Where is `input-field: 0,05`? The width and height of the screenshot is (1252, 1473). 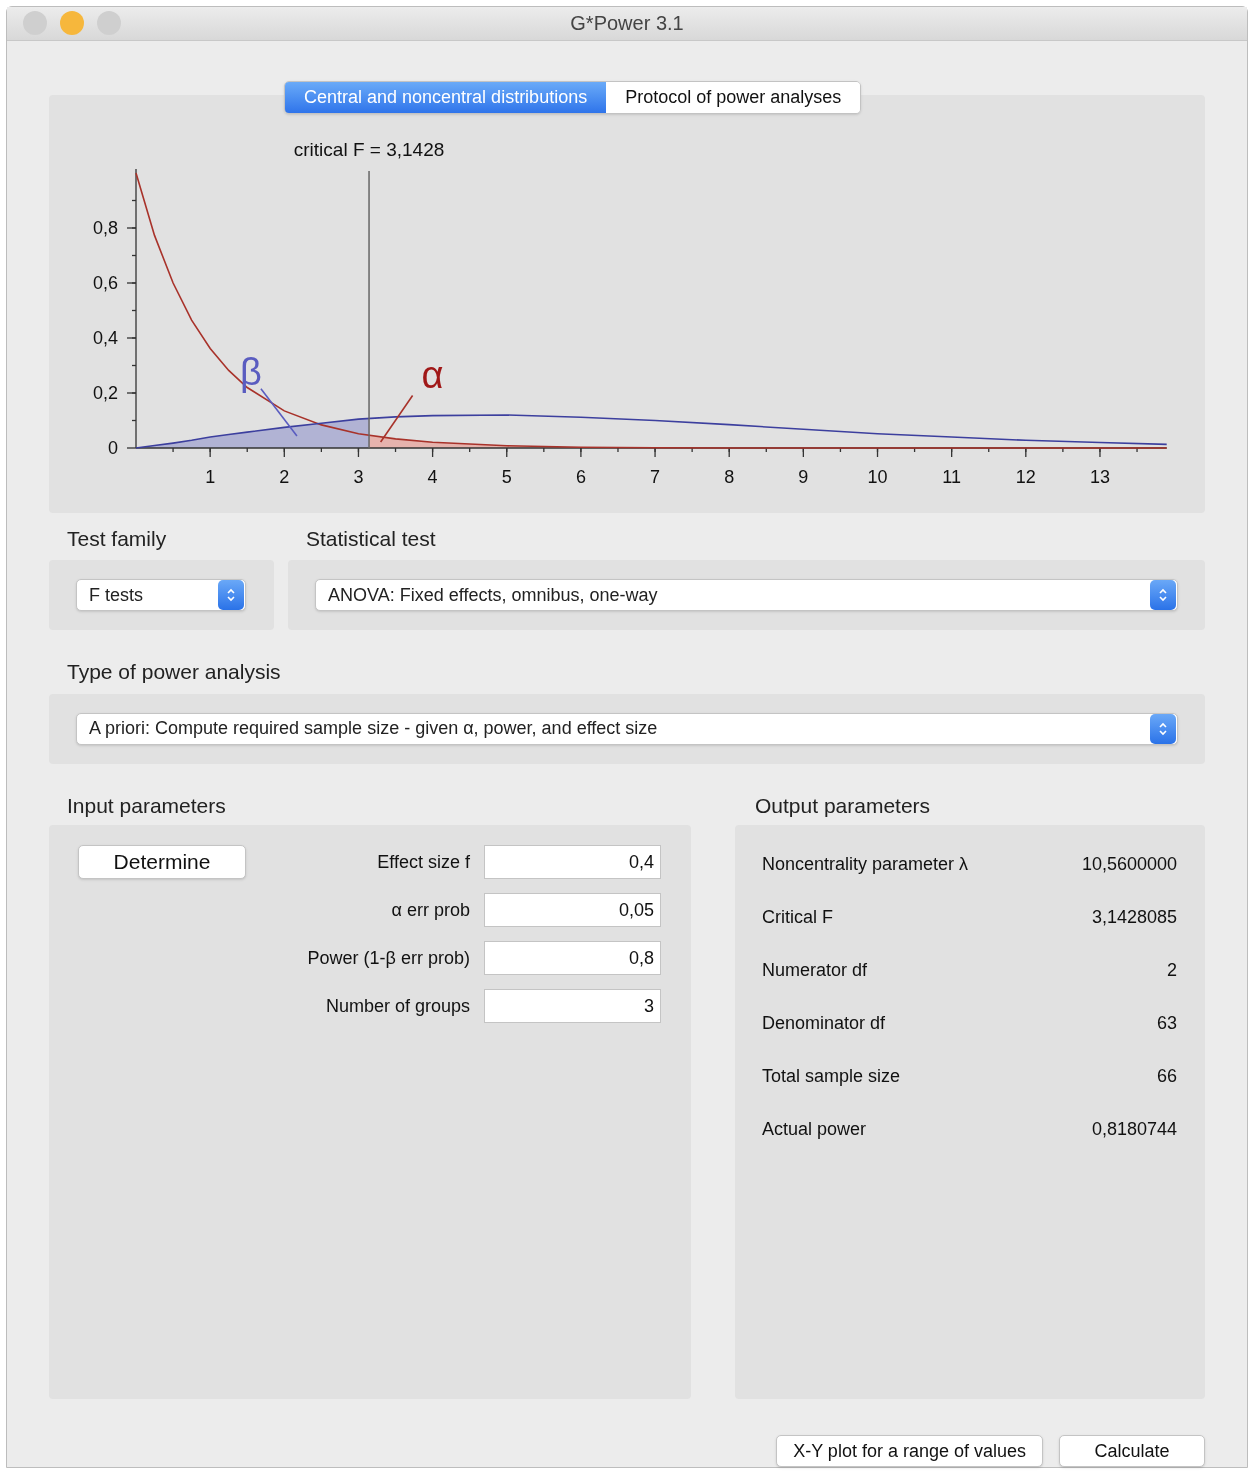
input-field: 0,05 is located at coordinates (572, 910).